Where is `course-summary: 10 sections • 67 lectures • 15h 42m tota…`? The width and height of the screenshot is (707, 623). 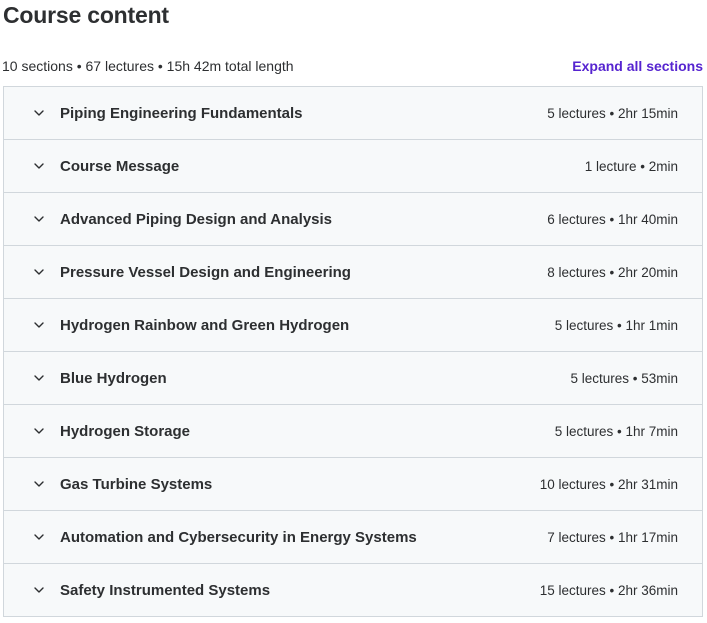
course-summary: 10 sections • 67 lectures • 15h 42m tota… is located at coordinates (148, 66).